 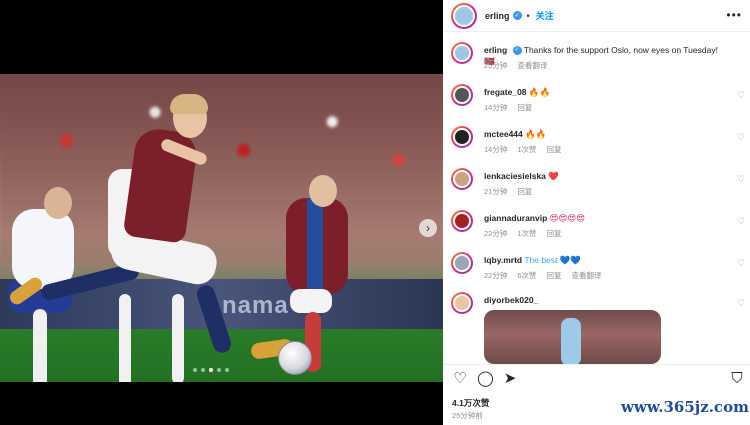 I want to click on comment-username: fregate_08, so click(x=505, y=92).